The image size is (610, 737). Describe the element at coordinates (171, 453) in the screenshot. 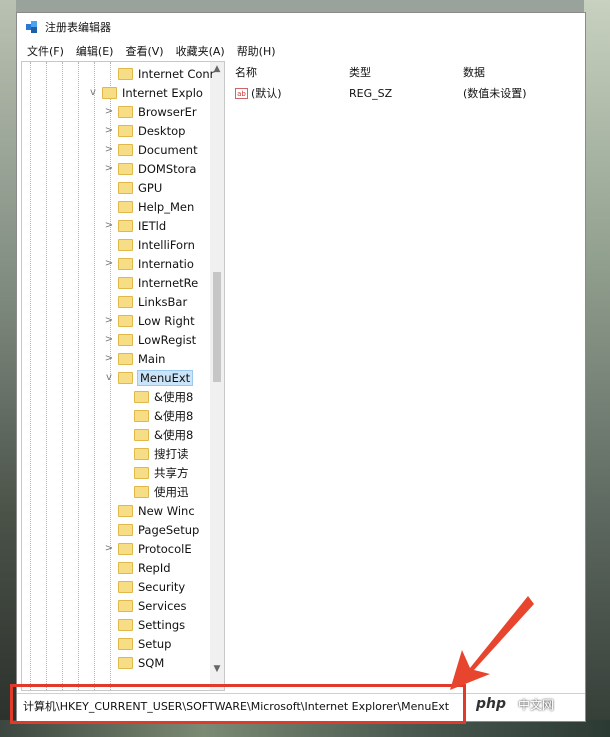

I see `tree-item-label: 搜打读` at that location.